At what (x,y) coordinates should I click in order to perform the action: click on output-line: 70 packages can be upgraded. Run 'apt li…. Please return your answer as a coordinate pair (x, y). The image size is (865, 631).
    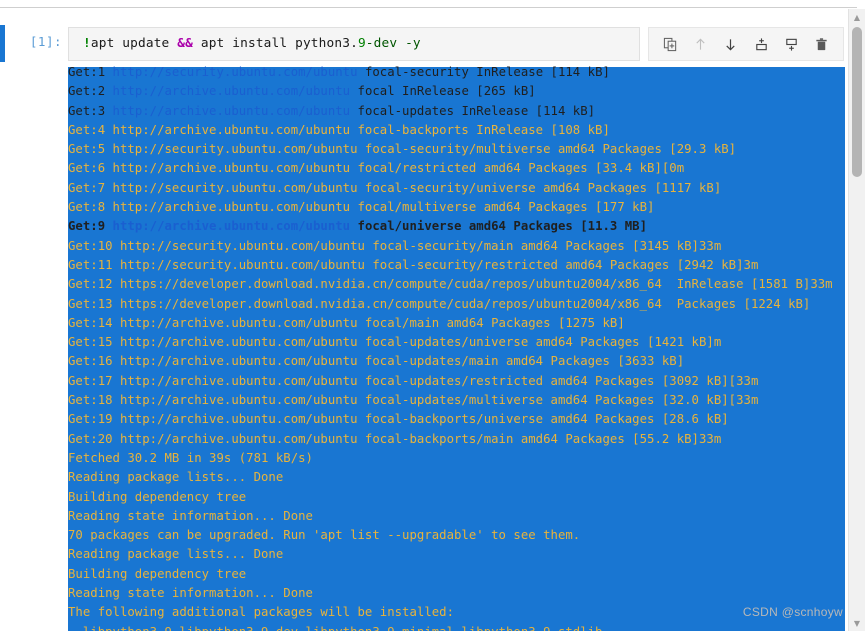
    Looking at the image, I should click on (456, 535).